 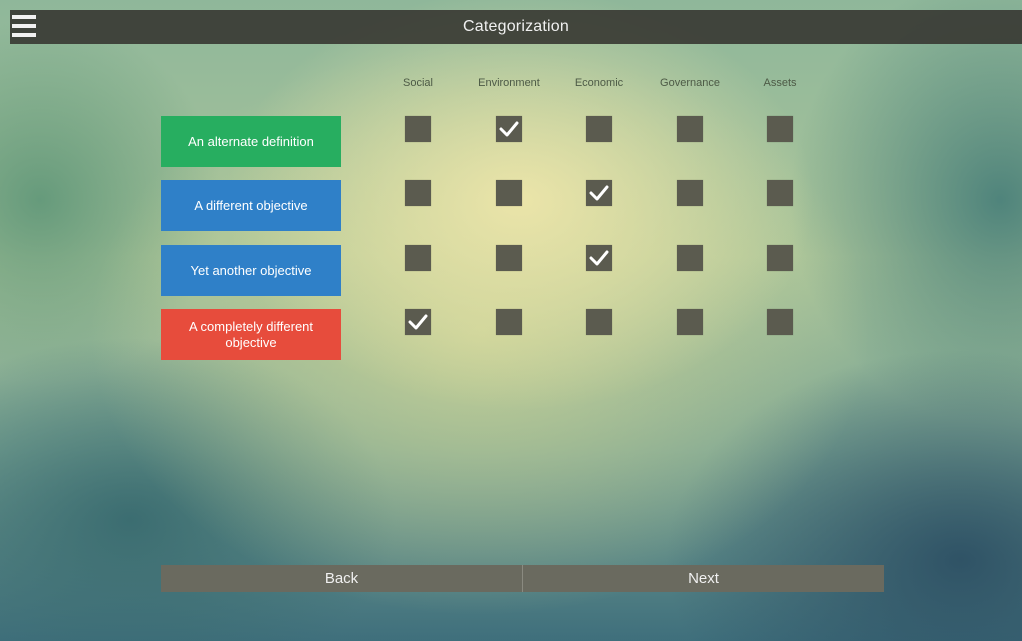 What do you see at coordinates (599, 83) in the screenshot?
I see `column-header-economic: Economic` at bounding box center [599, 83].